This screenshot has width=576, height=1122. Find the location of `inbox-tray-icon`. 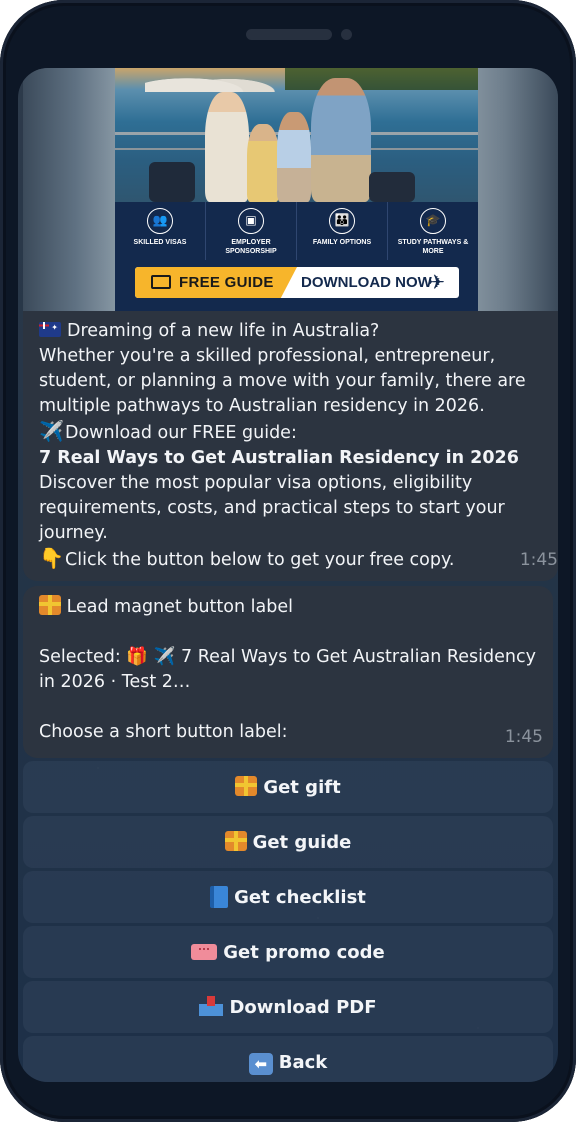

inbox-tray-icon is located at coordinates (211, 1007).